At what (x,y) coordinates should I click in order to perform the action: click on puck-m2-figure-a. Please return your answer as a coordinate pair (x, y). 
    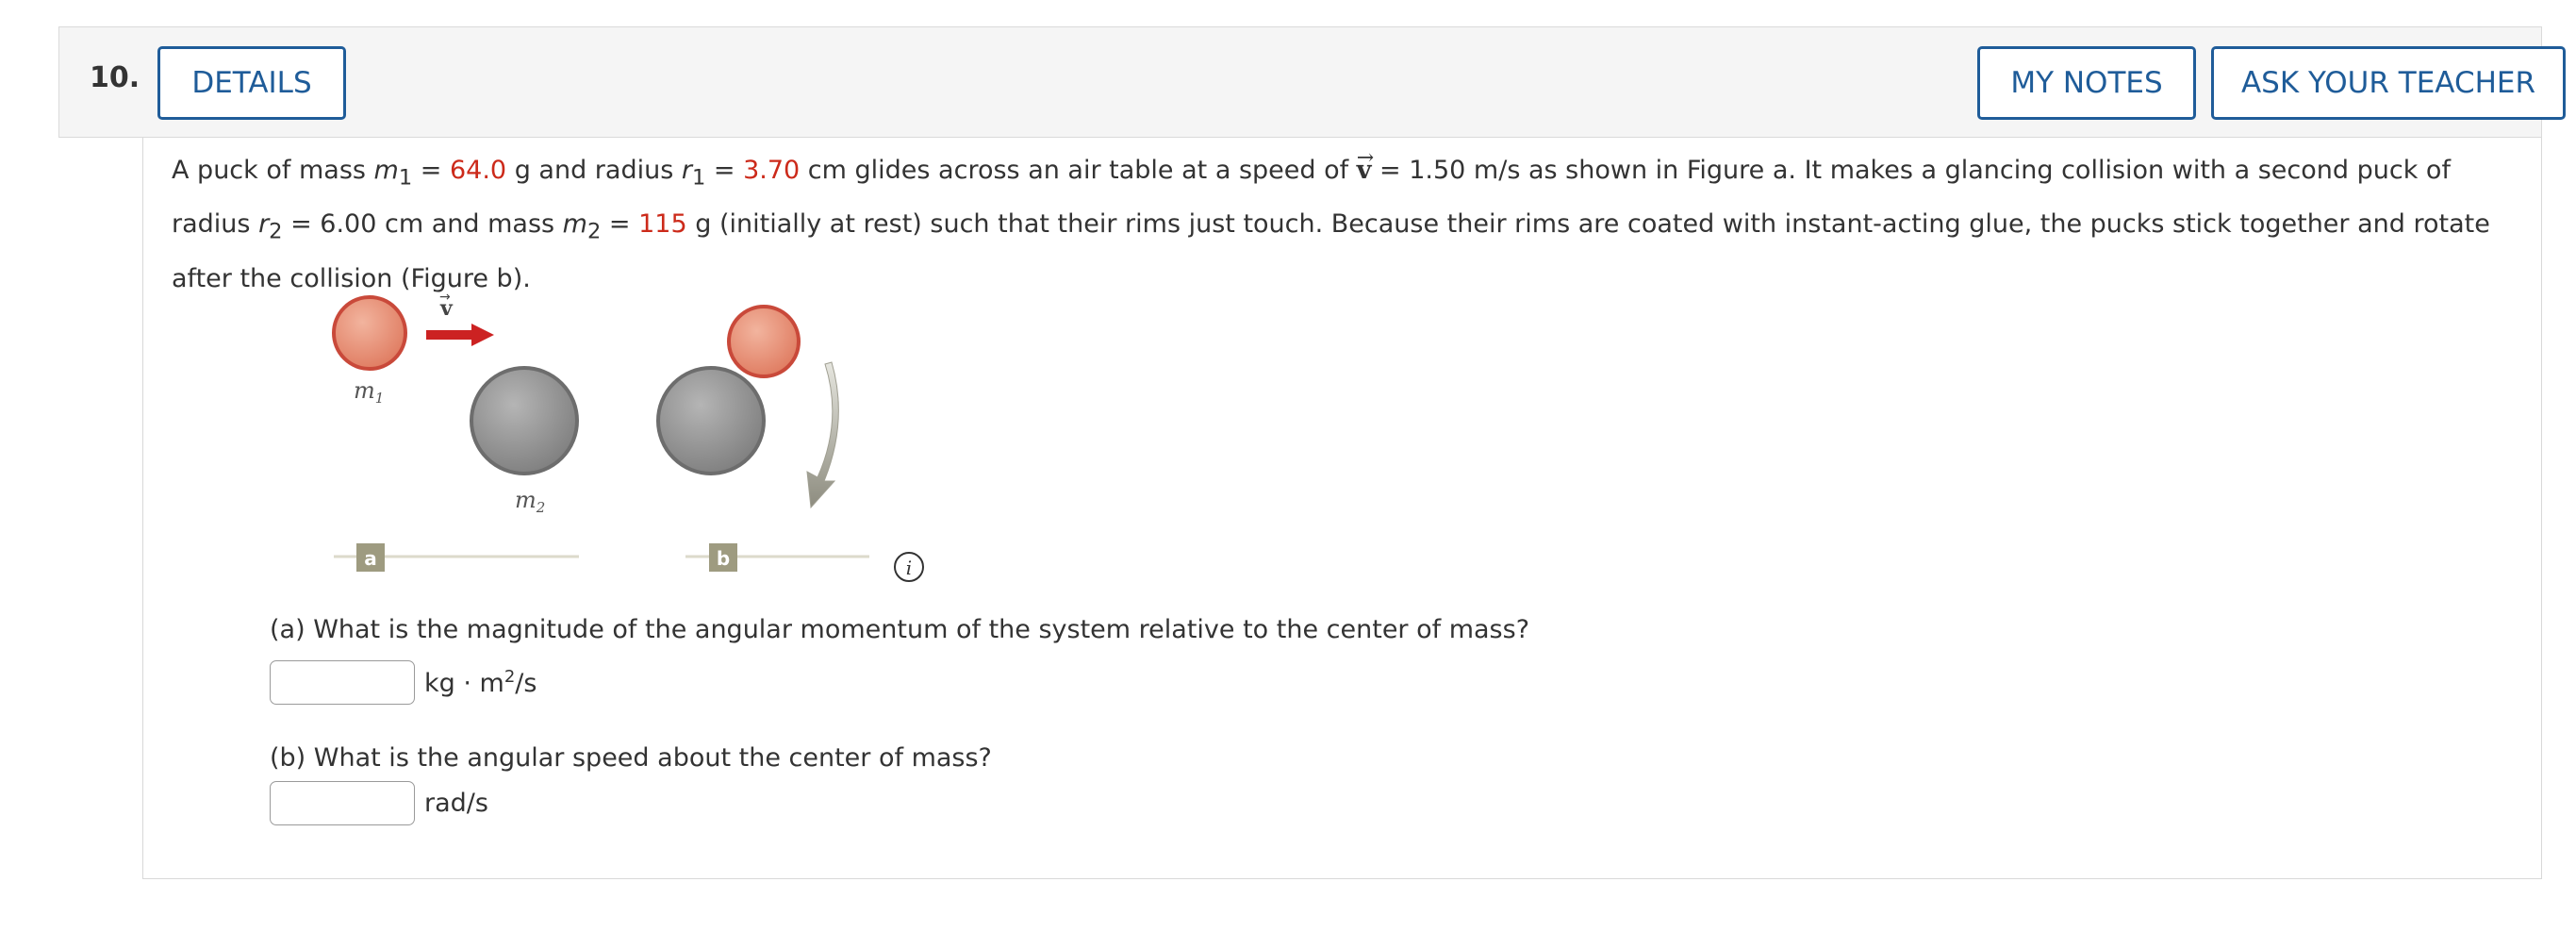
    Looking at the image, I should click on (524, 421).